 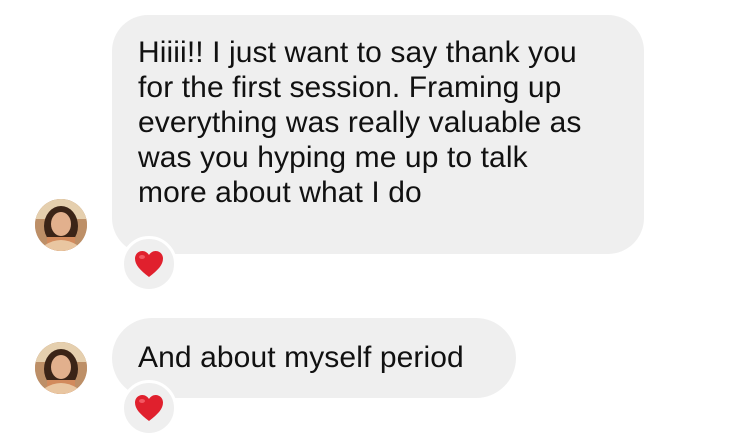 What do you see at coordinates (357, 52) in the screenshot?
I see `message-line: Hiiii!! I just want to say thank you` at bounding box center [357, 52].